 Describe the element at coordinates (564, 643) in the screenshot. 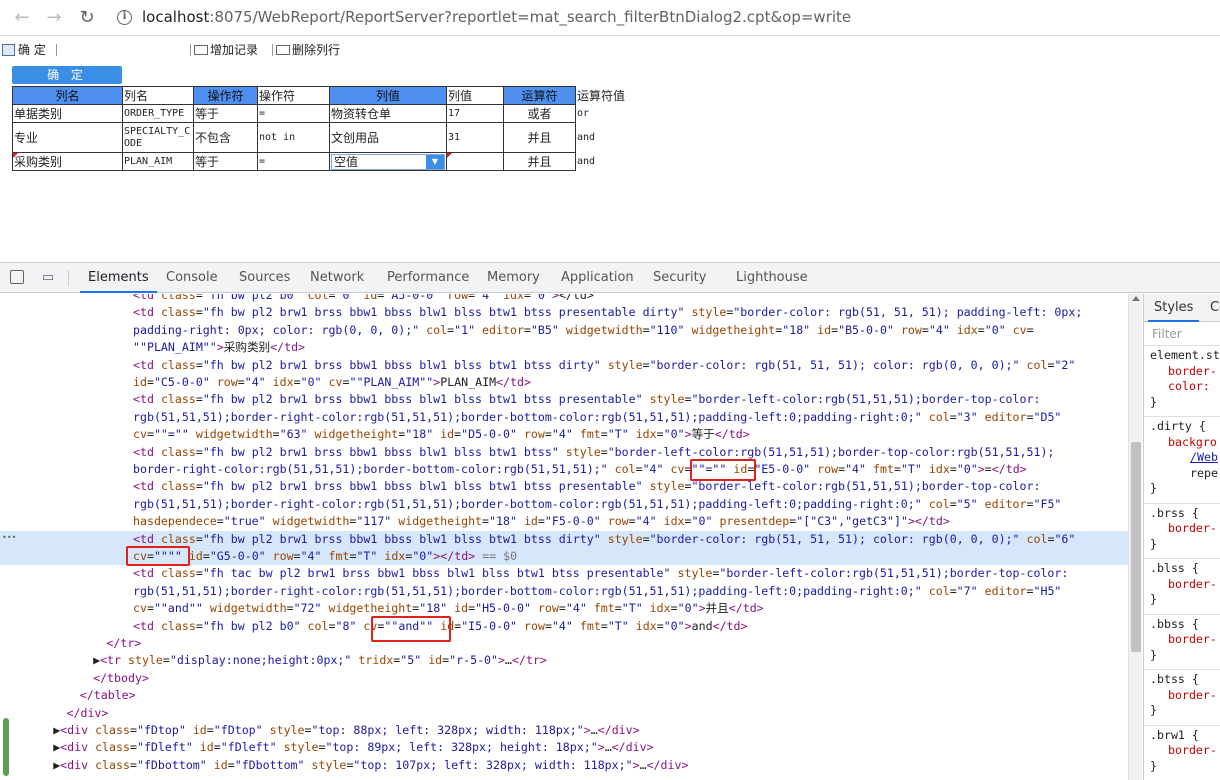

I see `dom-tree-line: </tr>` at that location.